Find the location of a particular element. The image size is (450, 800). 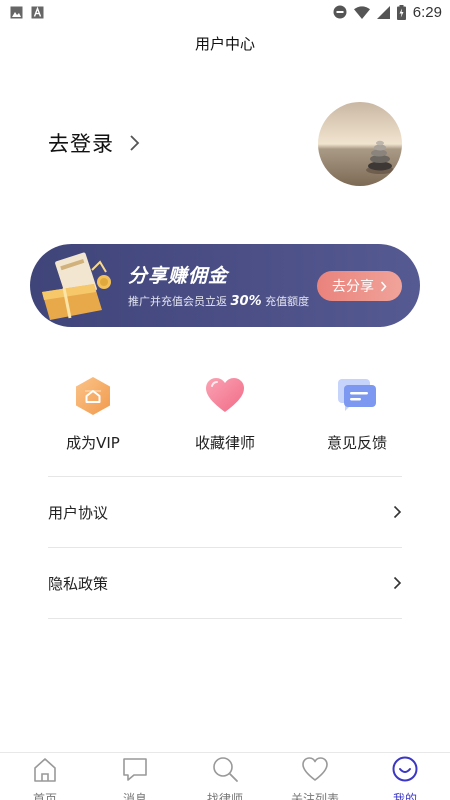

status-bar: 6:29 is located at coordinates (225, 12).